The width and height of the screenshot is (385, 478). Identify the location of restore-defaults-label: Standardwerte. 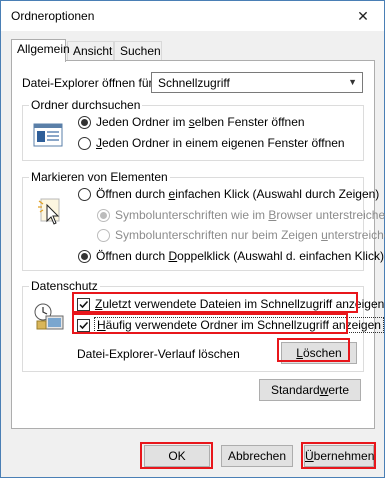
(310, 390).